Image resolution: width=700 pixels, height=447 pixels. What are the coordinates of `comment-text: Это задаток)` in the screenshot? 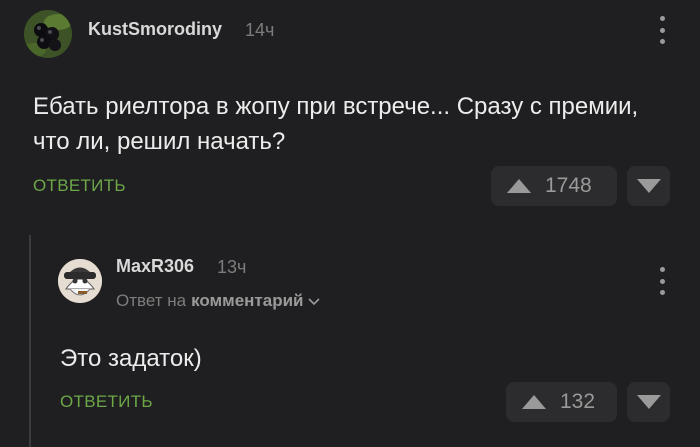 It's located at (131, 358).